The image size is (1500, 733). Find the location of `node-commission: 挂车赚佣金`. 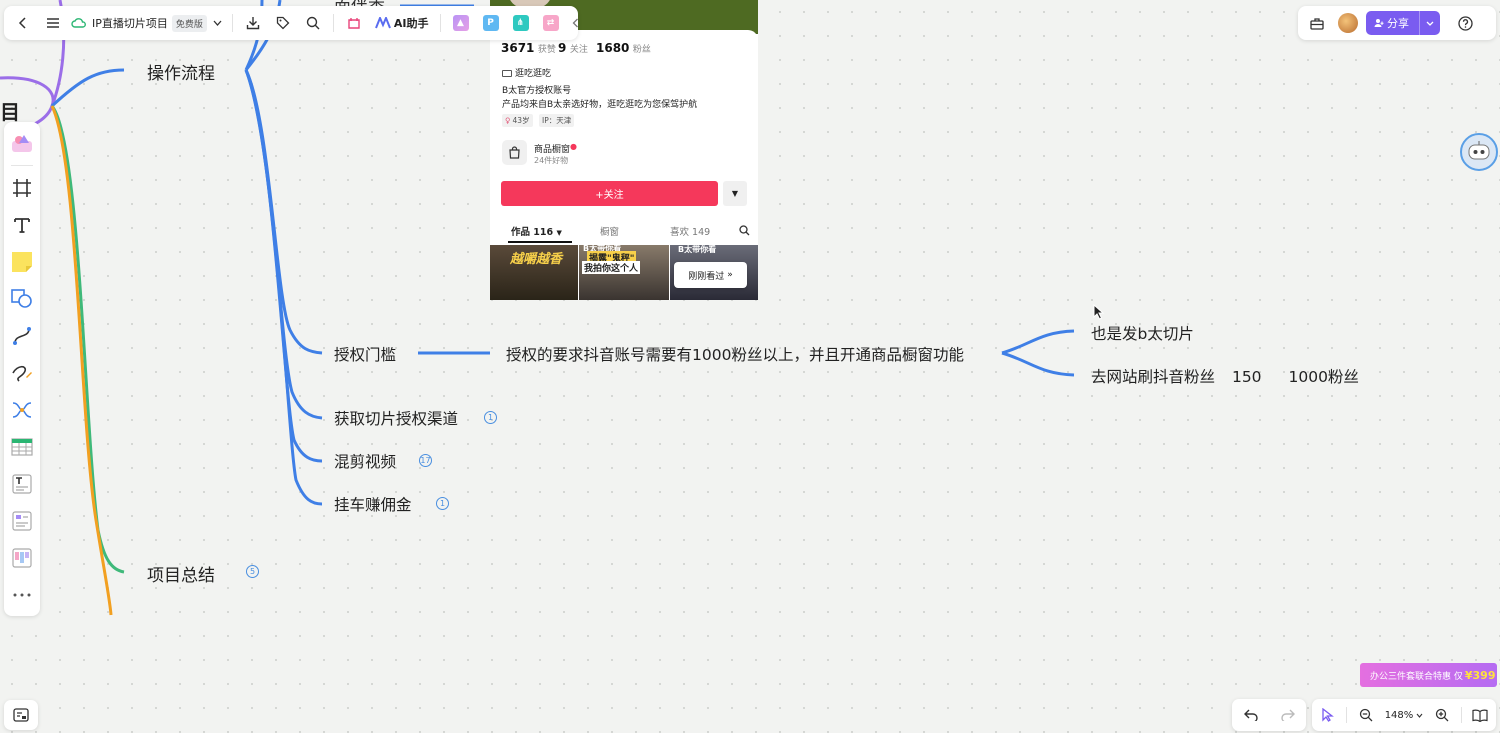

node-commission: 挂车赚佣金 is located at coordinates (373, 504).